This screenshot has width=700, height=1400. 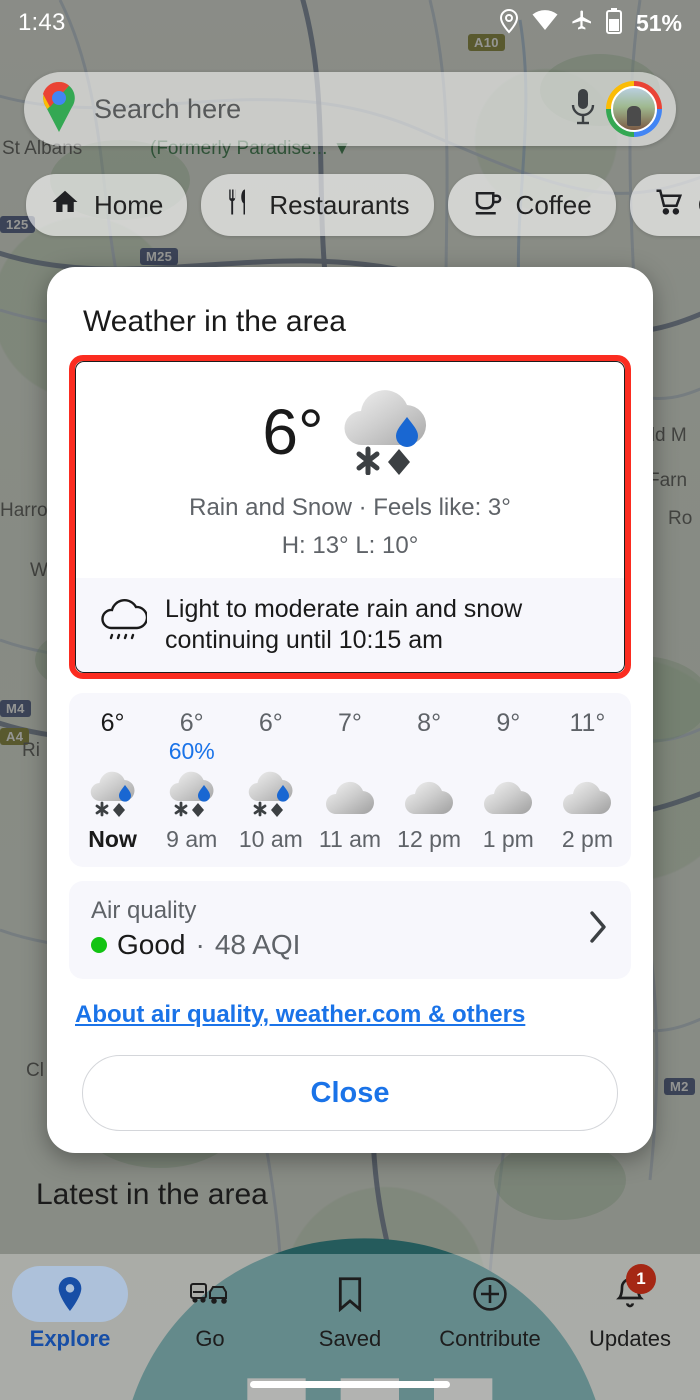 I want to click on map-pin-icon, so click(x=70, y=1294).